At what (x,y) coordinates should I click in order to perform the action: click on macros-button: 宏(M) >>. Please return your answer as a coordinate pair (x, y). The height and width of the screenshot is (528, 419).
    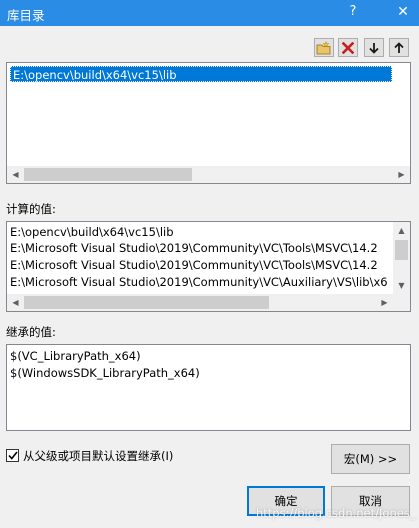
    Looking at the image, I should click on (370, 459).